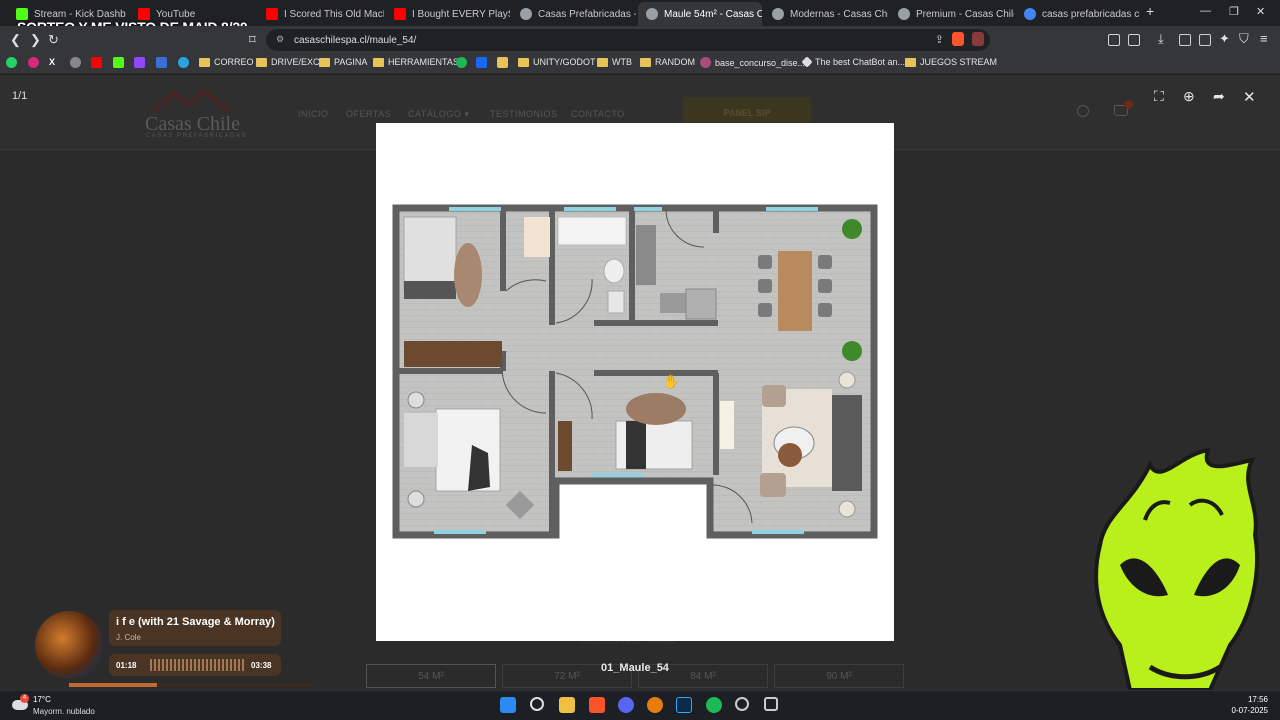  Describe the element at coordinates (614, 62) in the screenshot. I see `bookmark-wtb: WTB` at that location.